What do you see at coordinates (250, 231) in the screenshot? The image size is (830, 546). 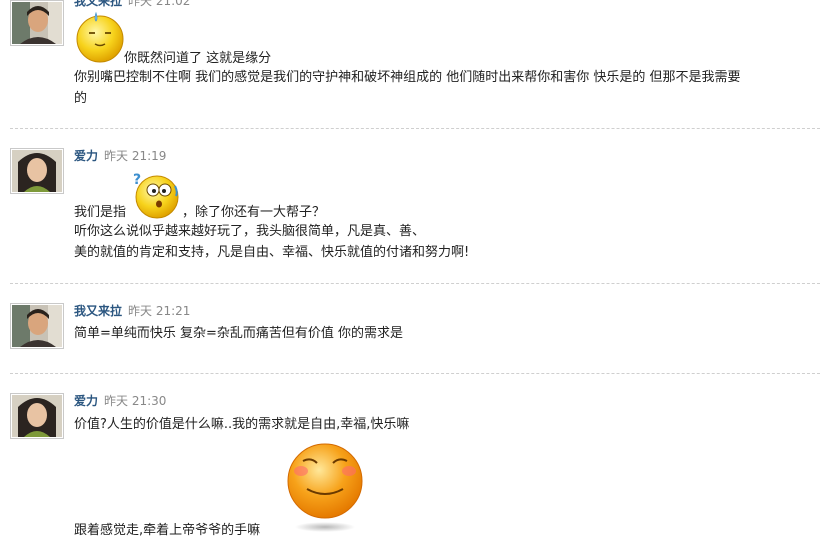 I see `comment-line: 听你这么说似乎越来越好玩了，我头脑很简单，凡是真、善、` at bounding box center [250, 231].